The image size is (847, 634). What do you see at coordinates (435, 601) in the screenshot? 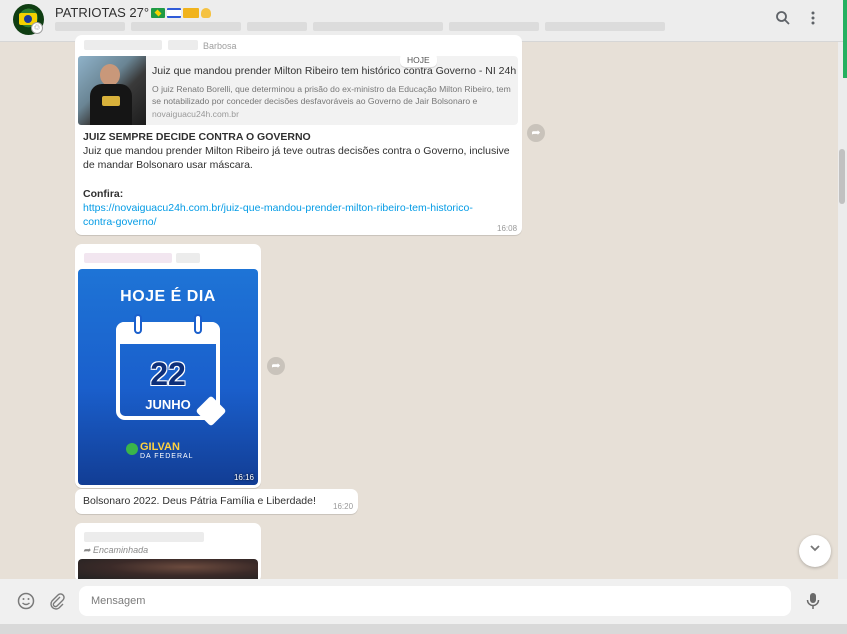
I see `message-input` at bounding box center [435, 601].